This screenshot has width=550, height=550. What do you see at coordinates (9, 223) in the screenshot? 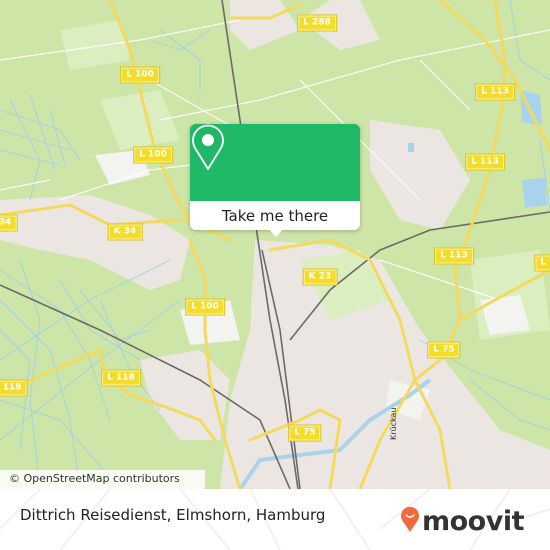
I see `road-label: 34` at bounding box center [9, 223].